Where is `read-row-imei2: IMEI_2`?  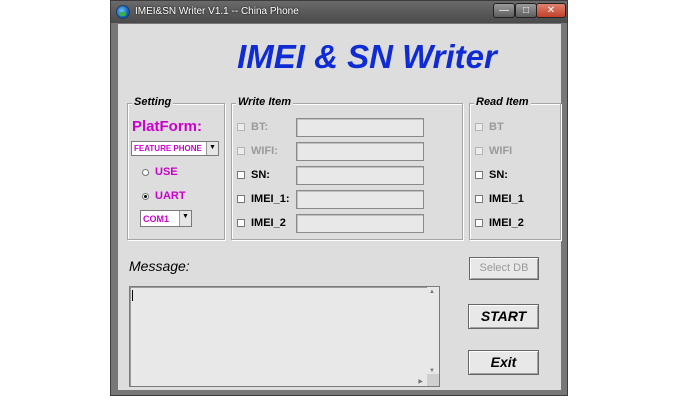
read-row-imei2: IMEI_2 is located at coordinates (515, 223).